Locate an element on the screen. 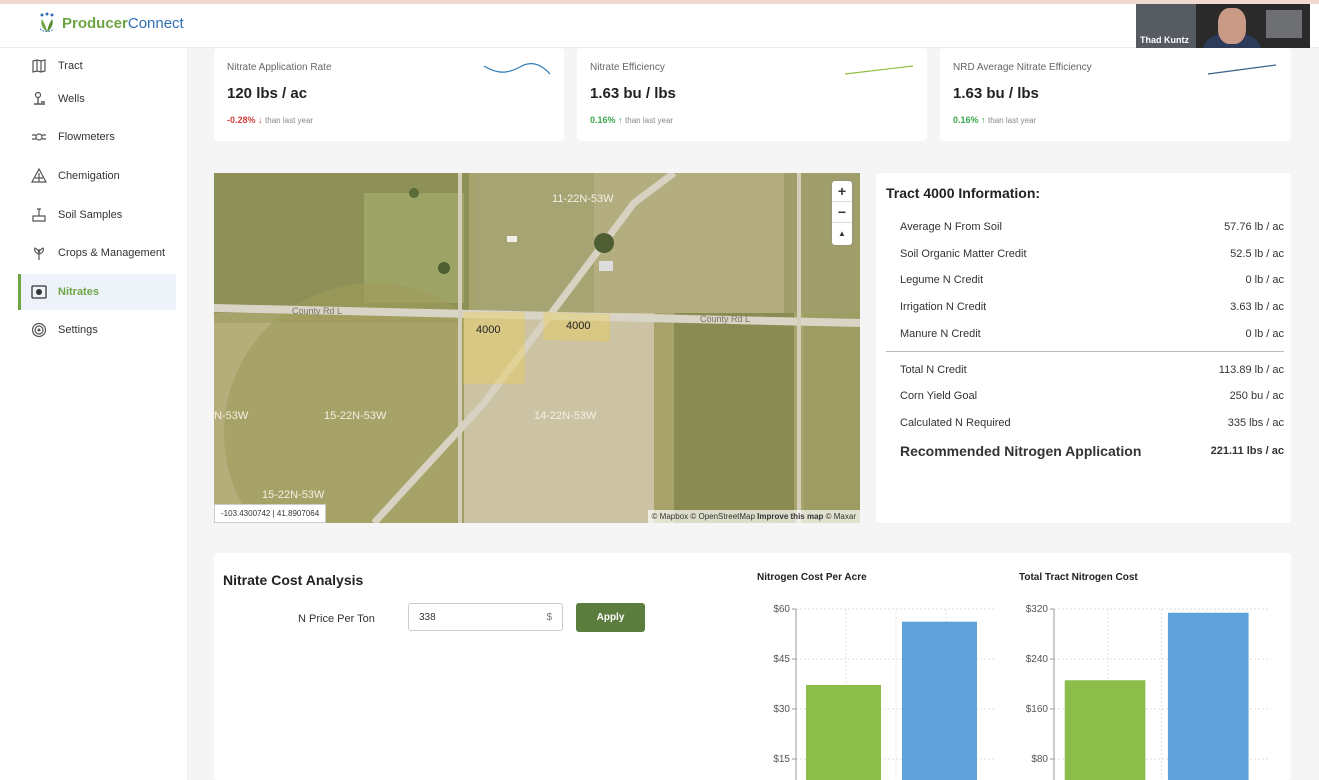  chart-title: Nitrogen Cost Per Acre is located at coordinates (812, 577).